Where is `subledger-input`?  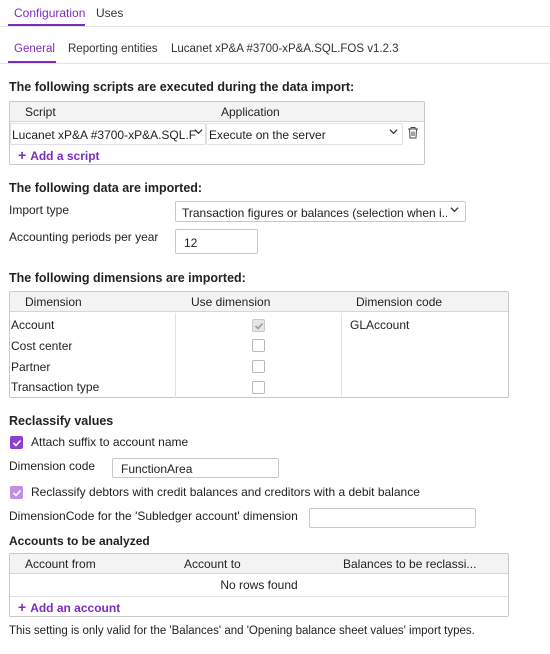
subledger-input is located at coordinates (392, 518).